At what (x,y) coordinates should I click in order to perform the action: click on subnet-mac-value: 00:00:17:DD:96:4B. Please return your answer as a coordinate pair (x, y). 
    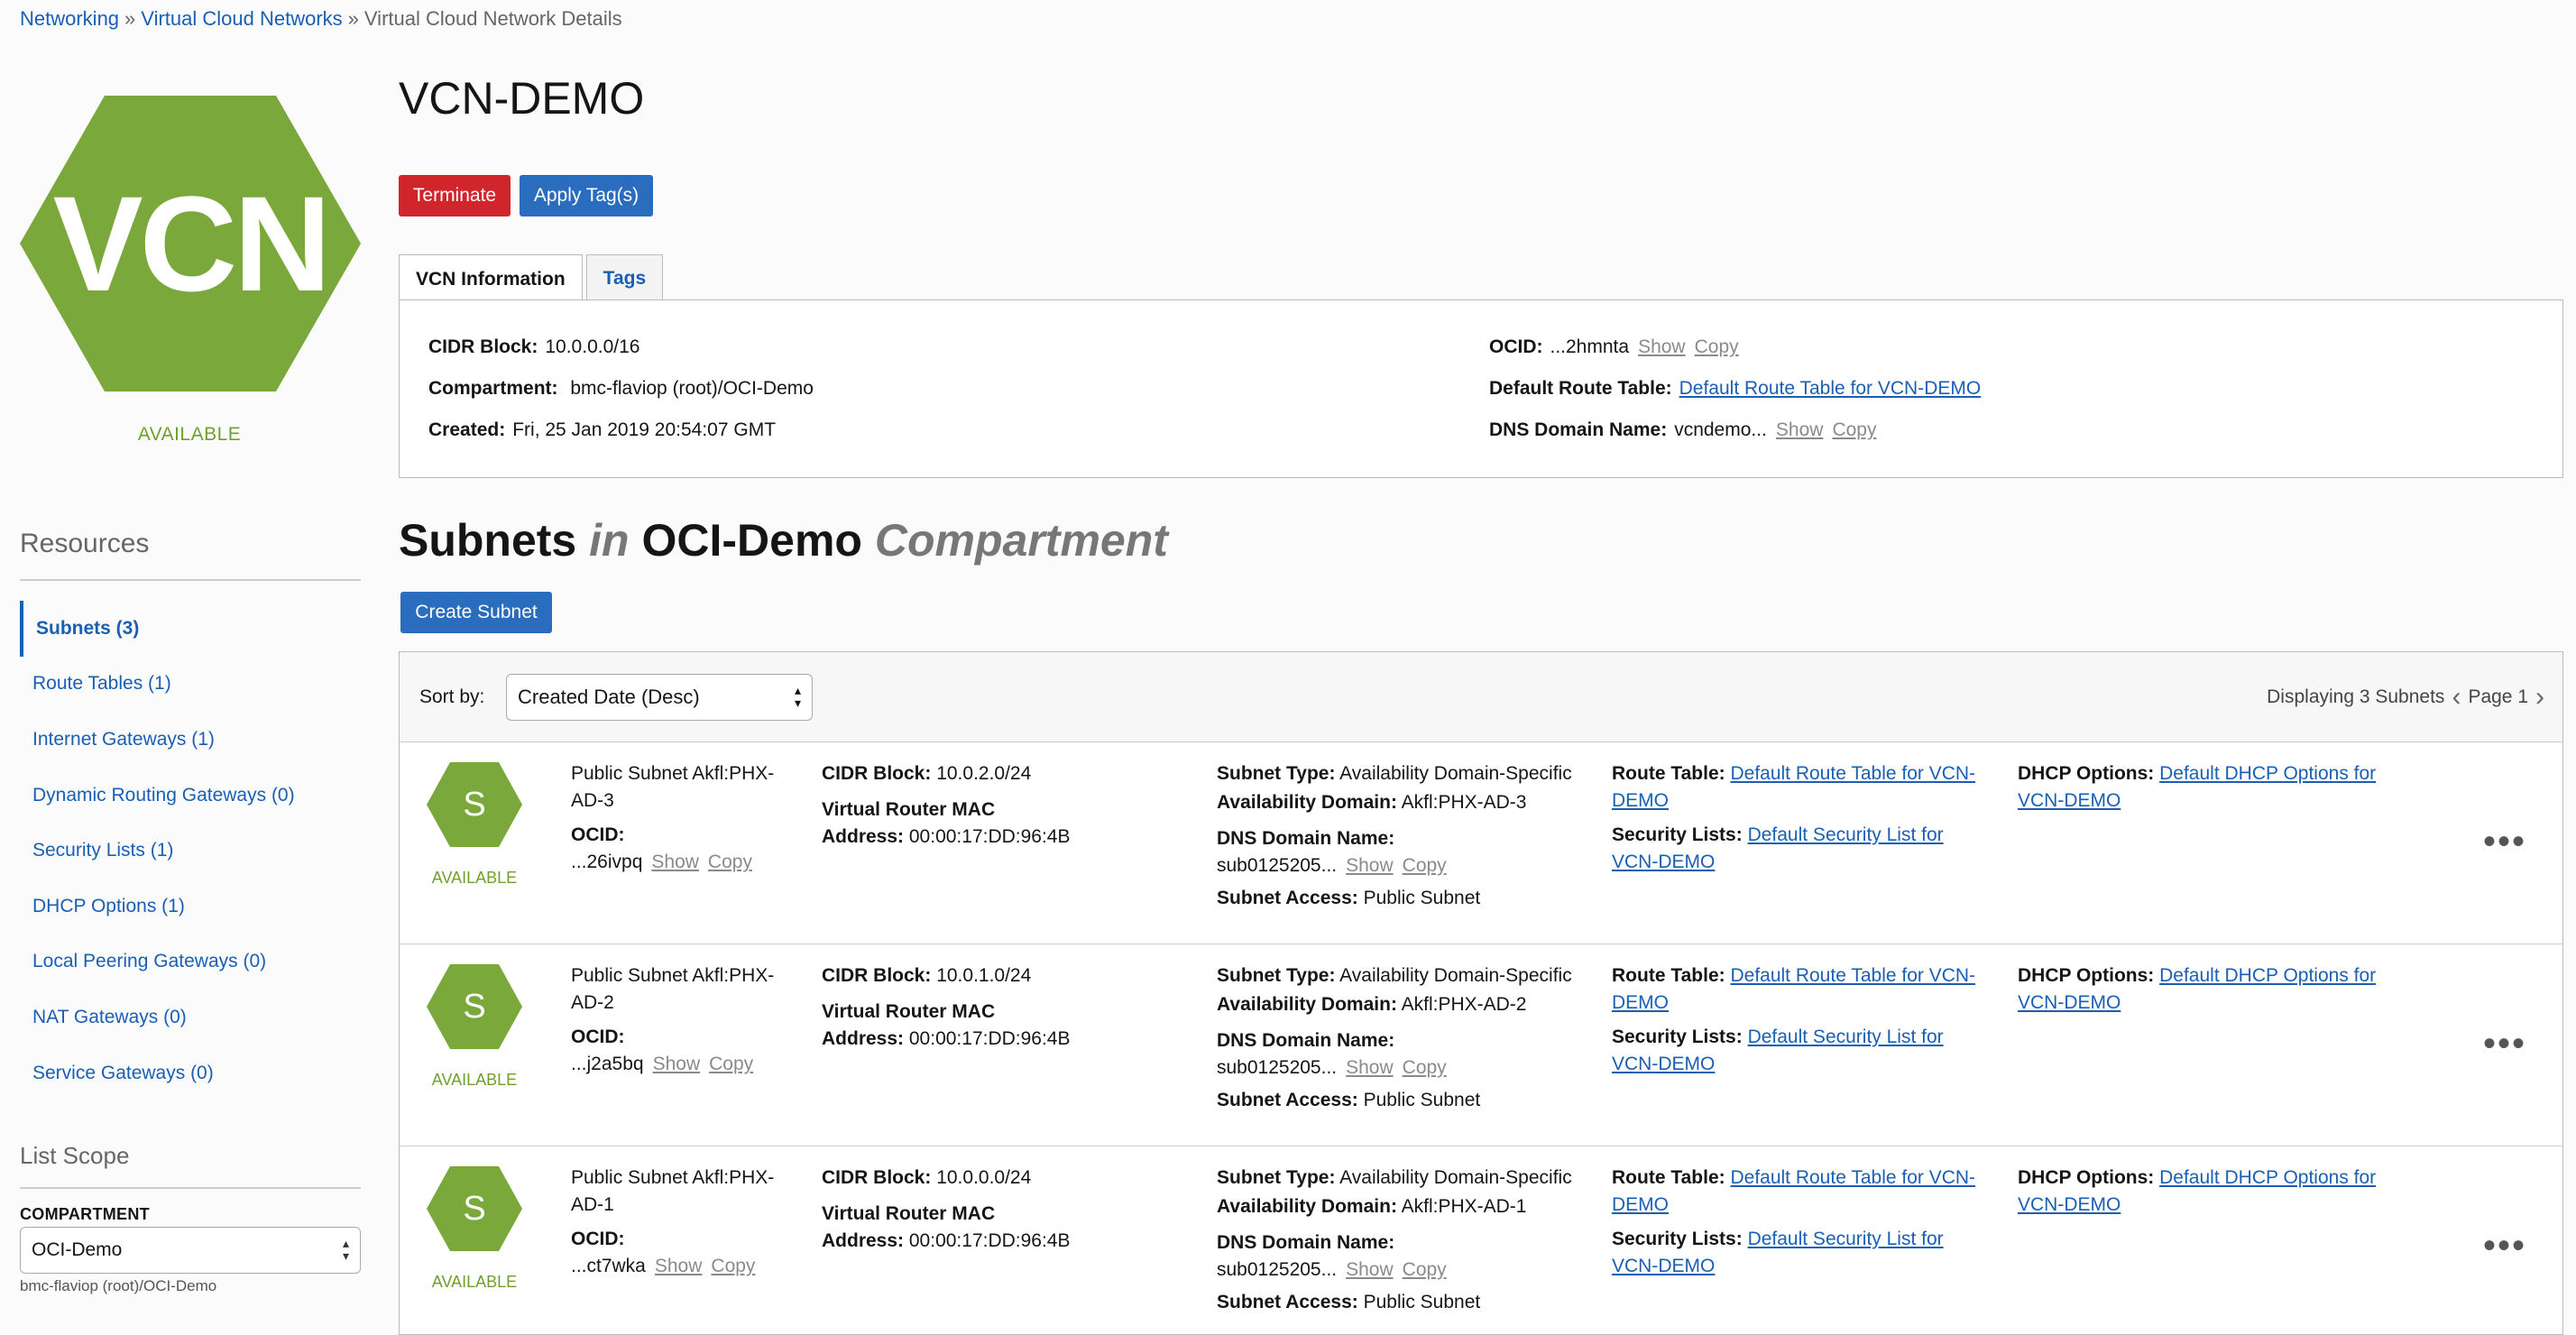
    Looking at the image, I should click on (989, 836).